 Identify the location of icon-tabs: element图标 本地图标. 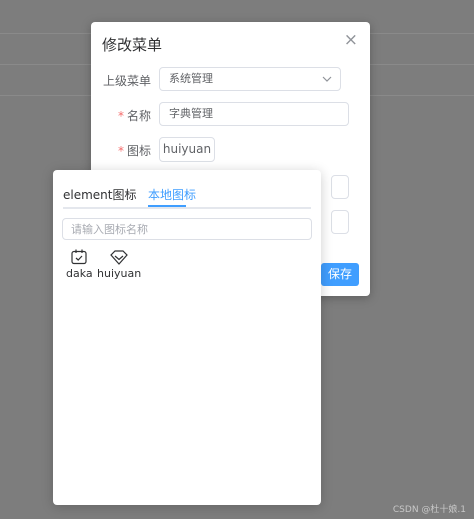
(187, 196).